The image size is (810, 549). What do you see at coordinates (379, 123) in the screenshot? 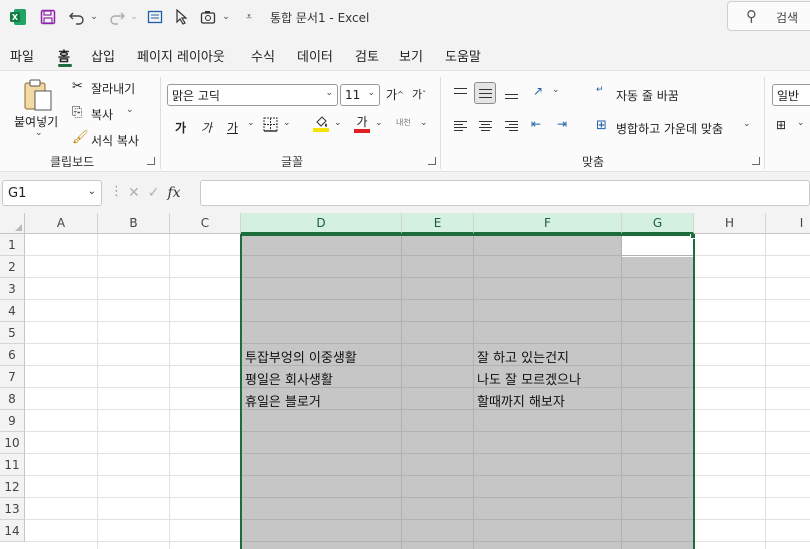
I see `font-color-dropdown-icon: ⌄` at bounding box center [379, 123].